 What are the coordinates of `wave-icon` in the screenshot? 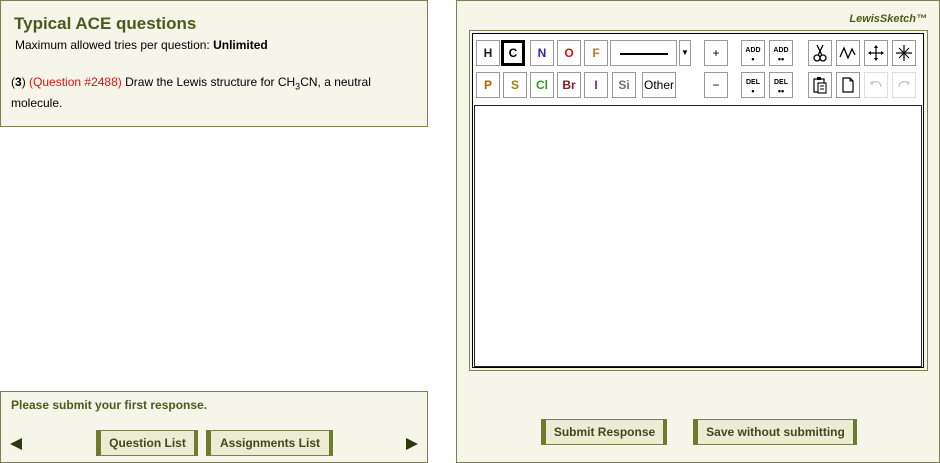 It's located at (848, 53).